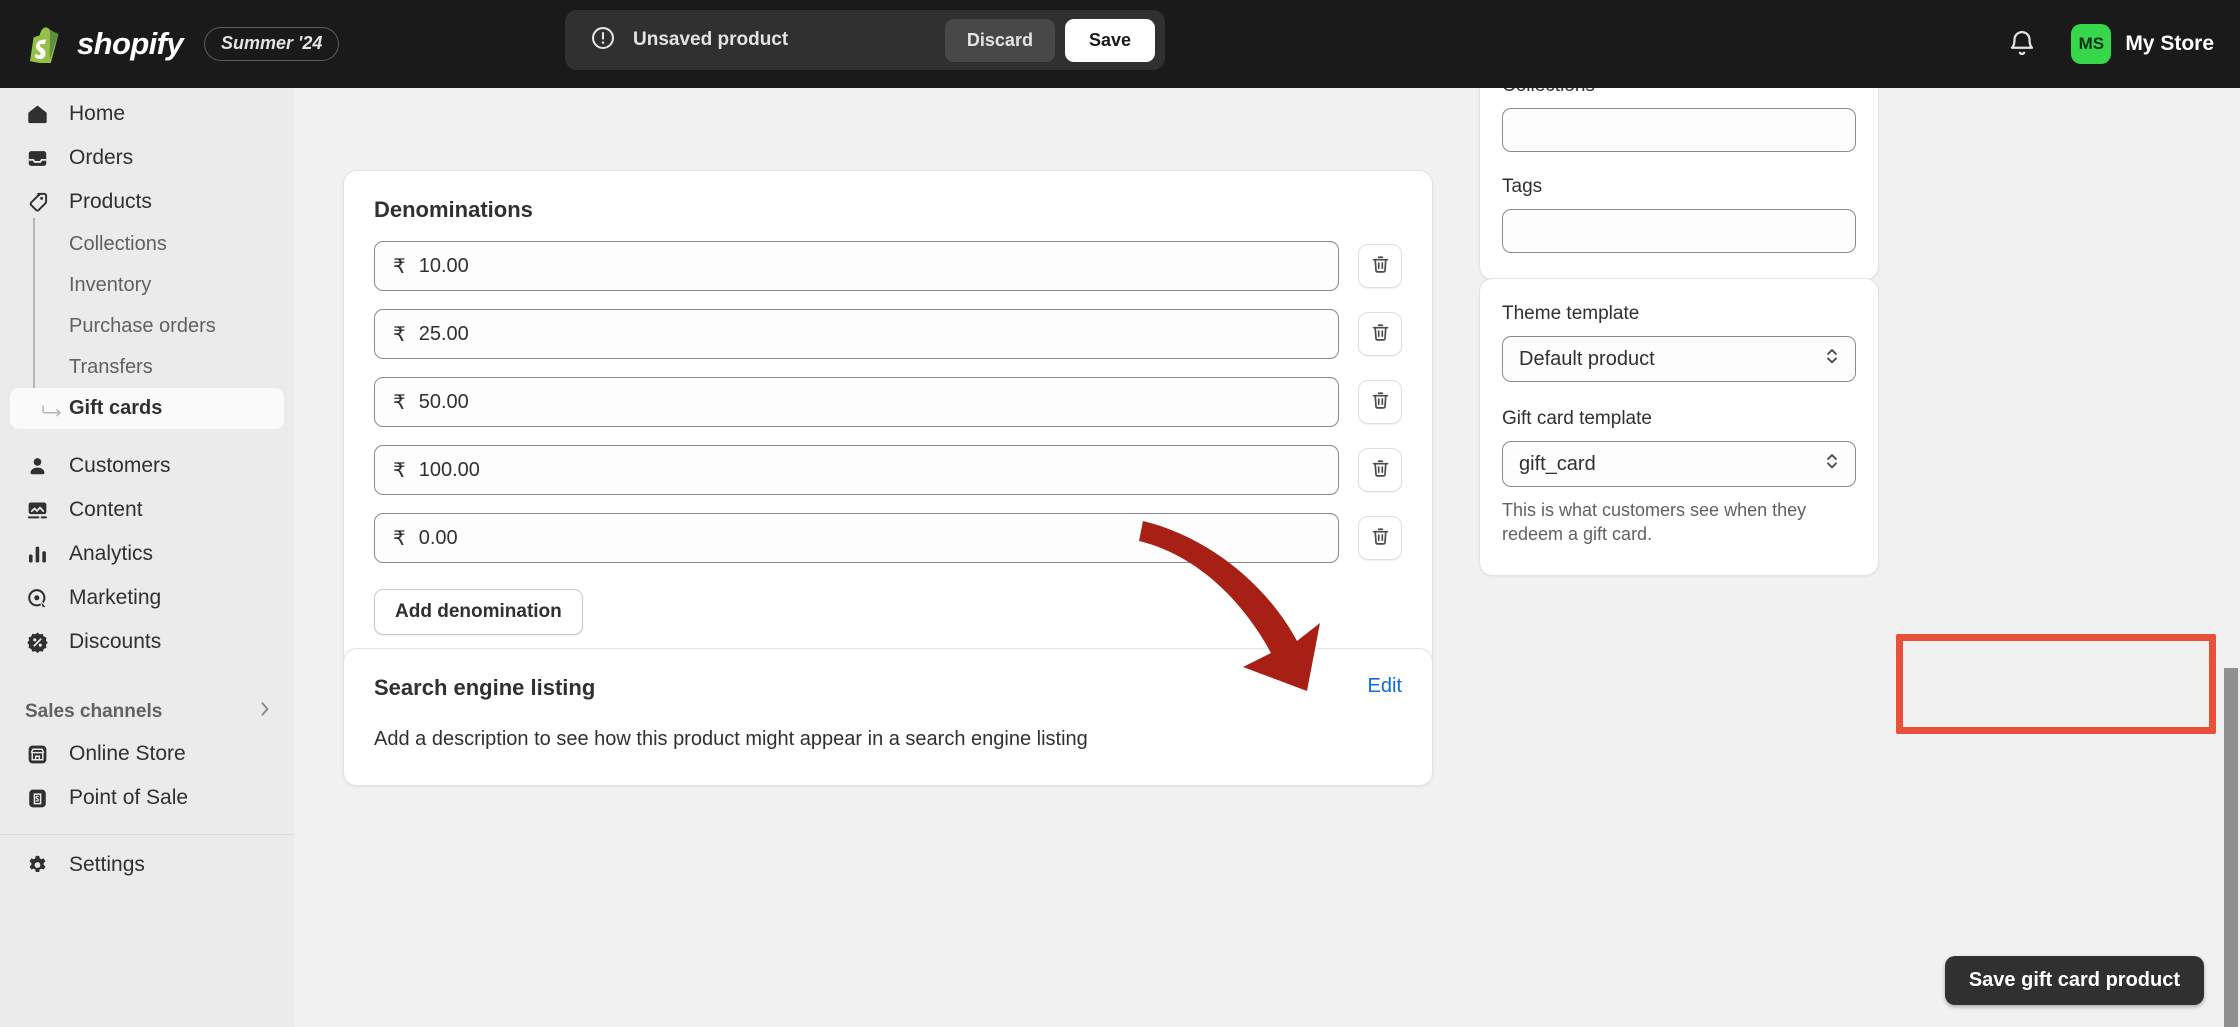 The height and width of the screenshot is (1027, 2240). Describe the element at coordinates (37, 754) in the screenshot. I see `storefront-icon` at that location.